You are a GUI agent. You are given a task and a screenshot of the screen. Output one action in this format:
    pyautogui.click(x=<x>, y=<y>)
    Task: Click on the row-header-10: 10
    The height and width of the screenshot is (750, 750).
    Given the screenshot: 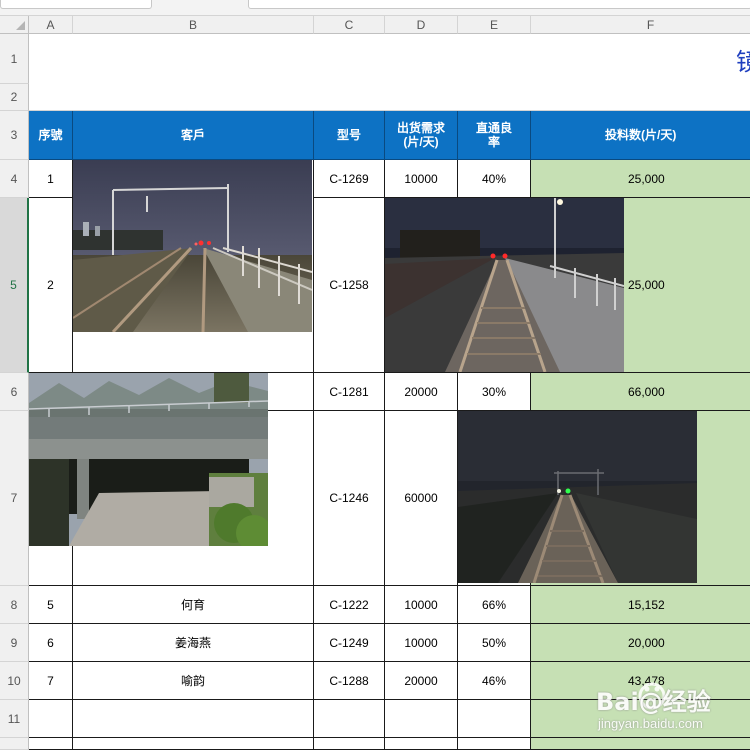 What is the action you would take?
    pyautogui.click(x=14, y=681)
    